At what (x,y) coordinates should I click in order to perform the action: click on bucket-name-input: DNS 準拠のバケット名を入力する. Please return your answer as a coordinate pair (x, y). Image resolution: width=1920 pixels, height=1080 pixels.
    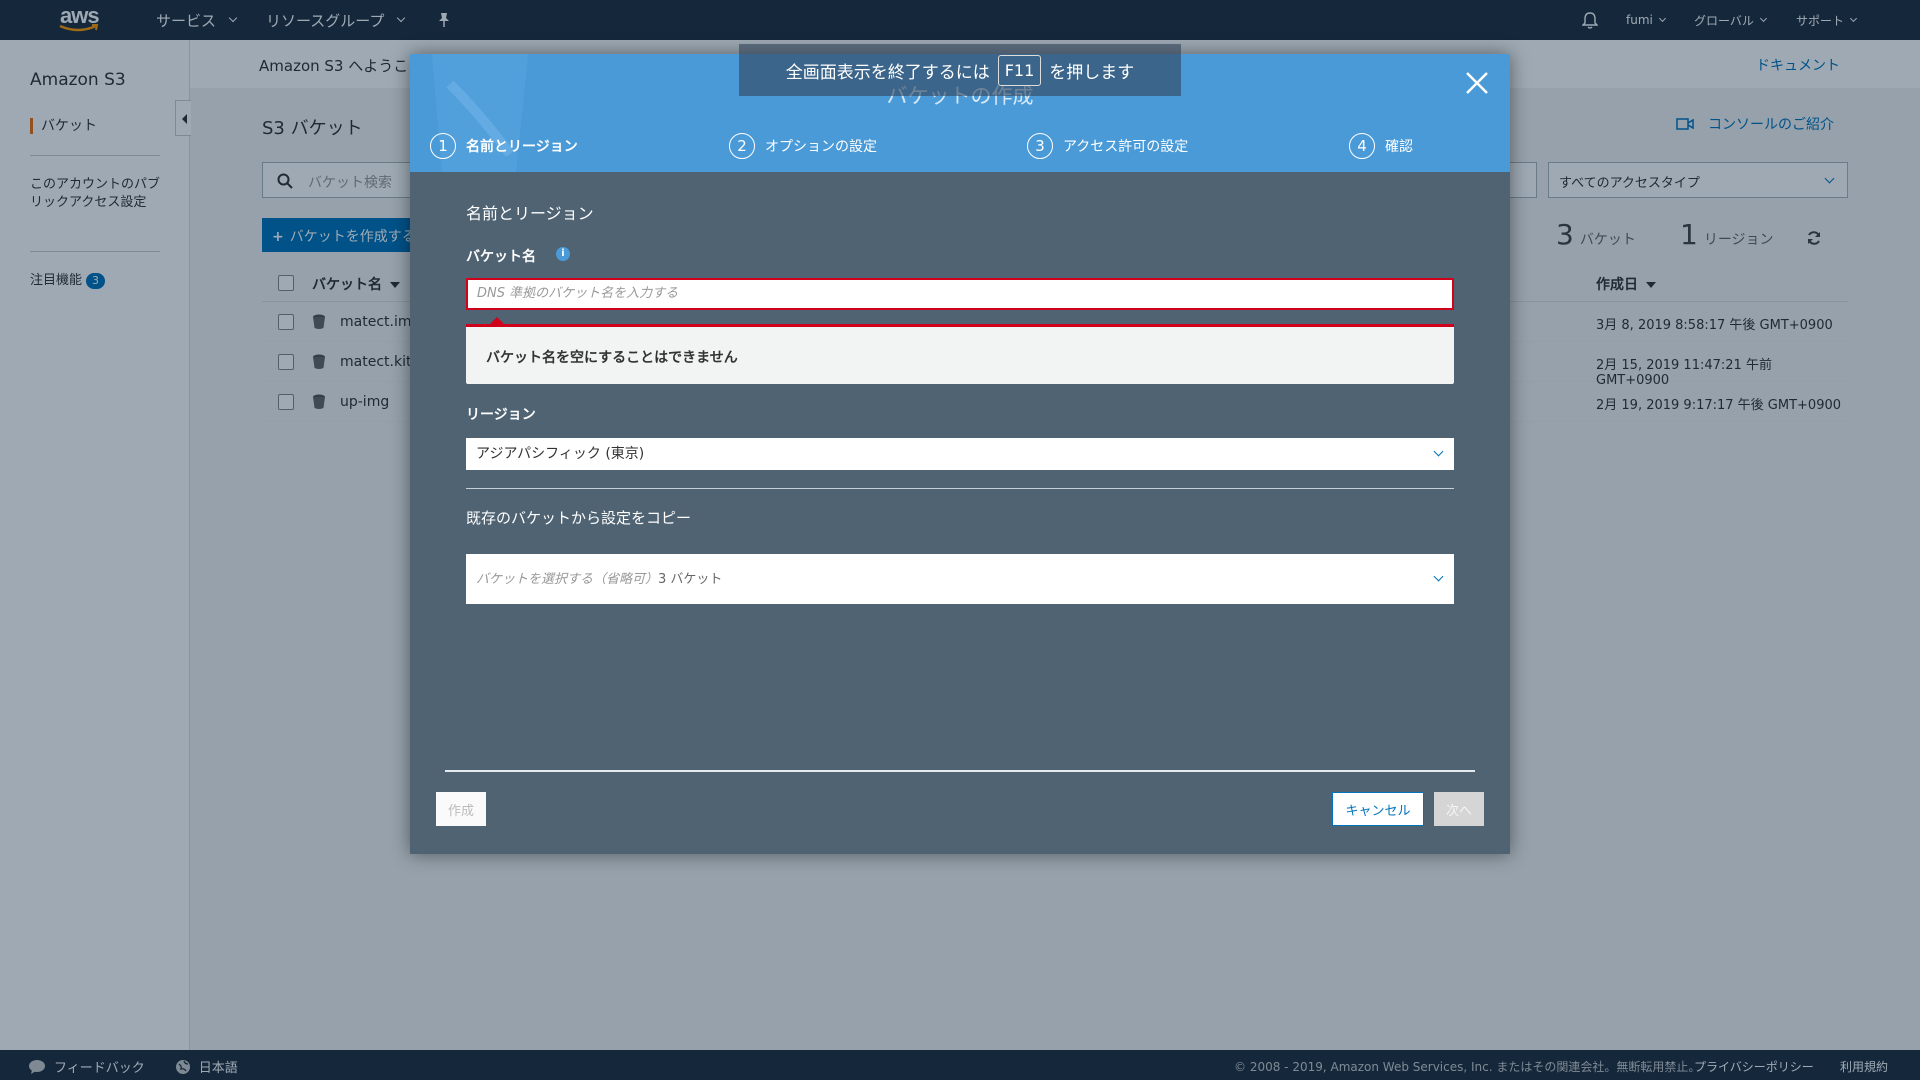
    Looking at the image, I should click on (960, 294).